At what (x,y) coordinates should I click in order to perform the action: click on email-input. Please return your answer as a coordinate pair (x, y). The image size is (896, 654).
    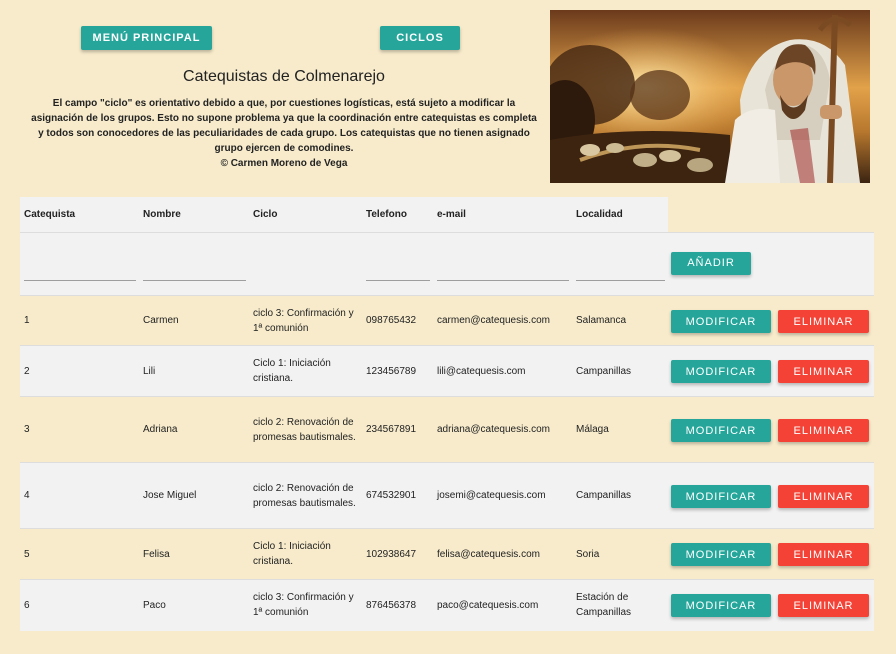
    Looking at the image, I should click on (503, 273).